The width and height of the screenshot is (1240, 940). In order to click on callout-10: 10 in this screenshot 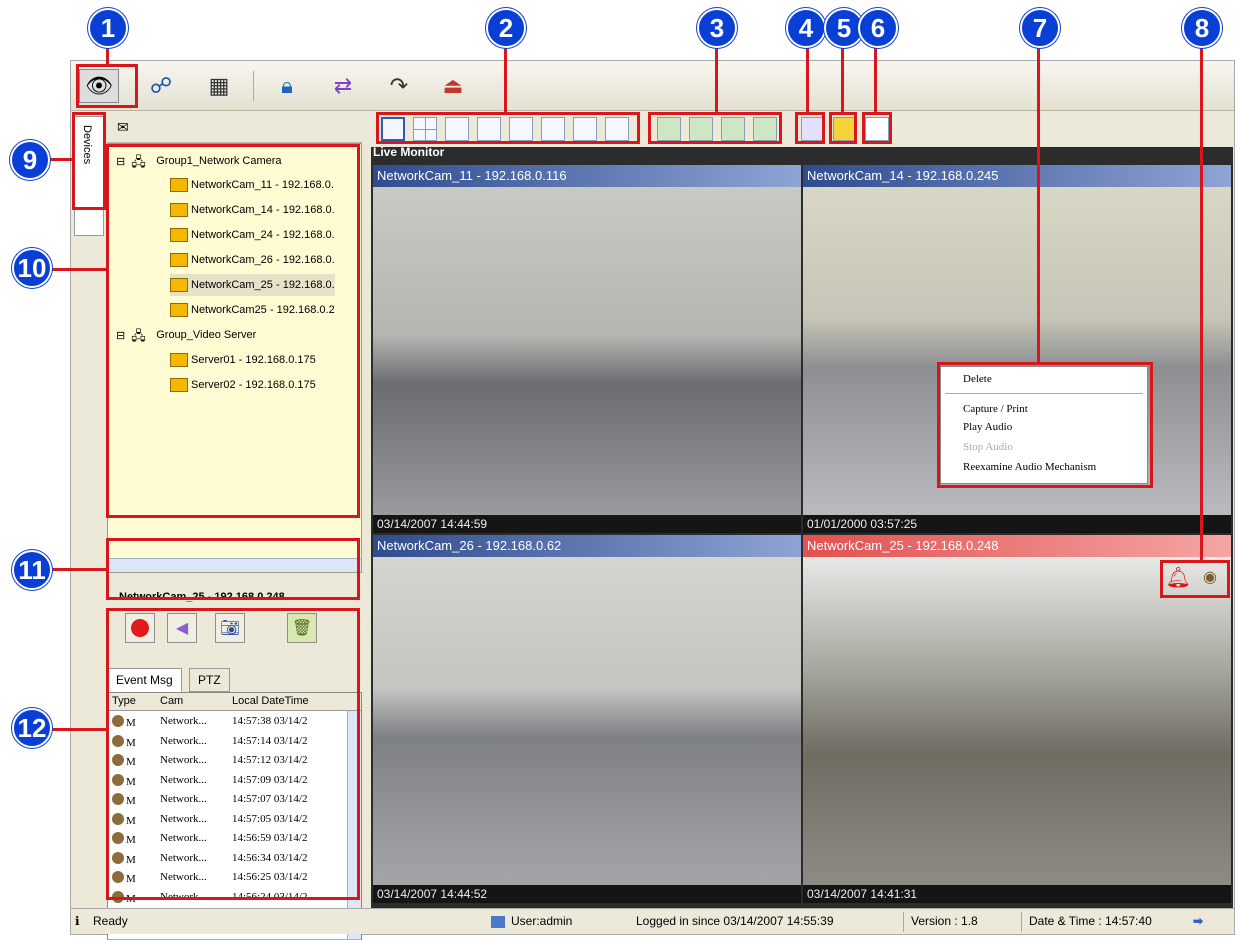, I will do `click(32, 268)`.